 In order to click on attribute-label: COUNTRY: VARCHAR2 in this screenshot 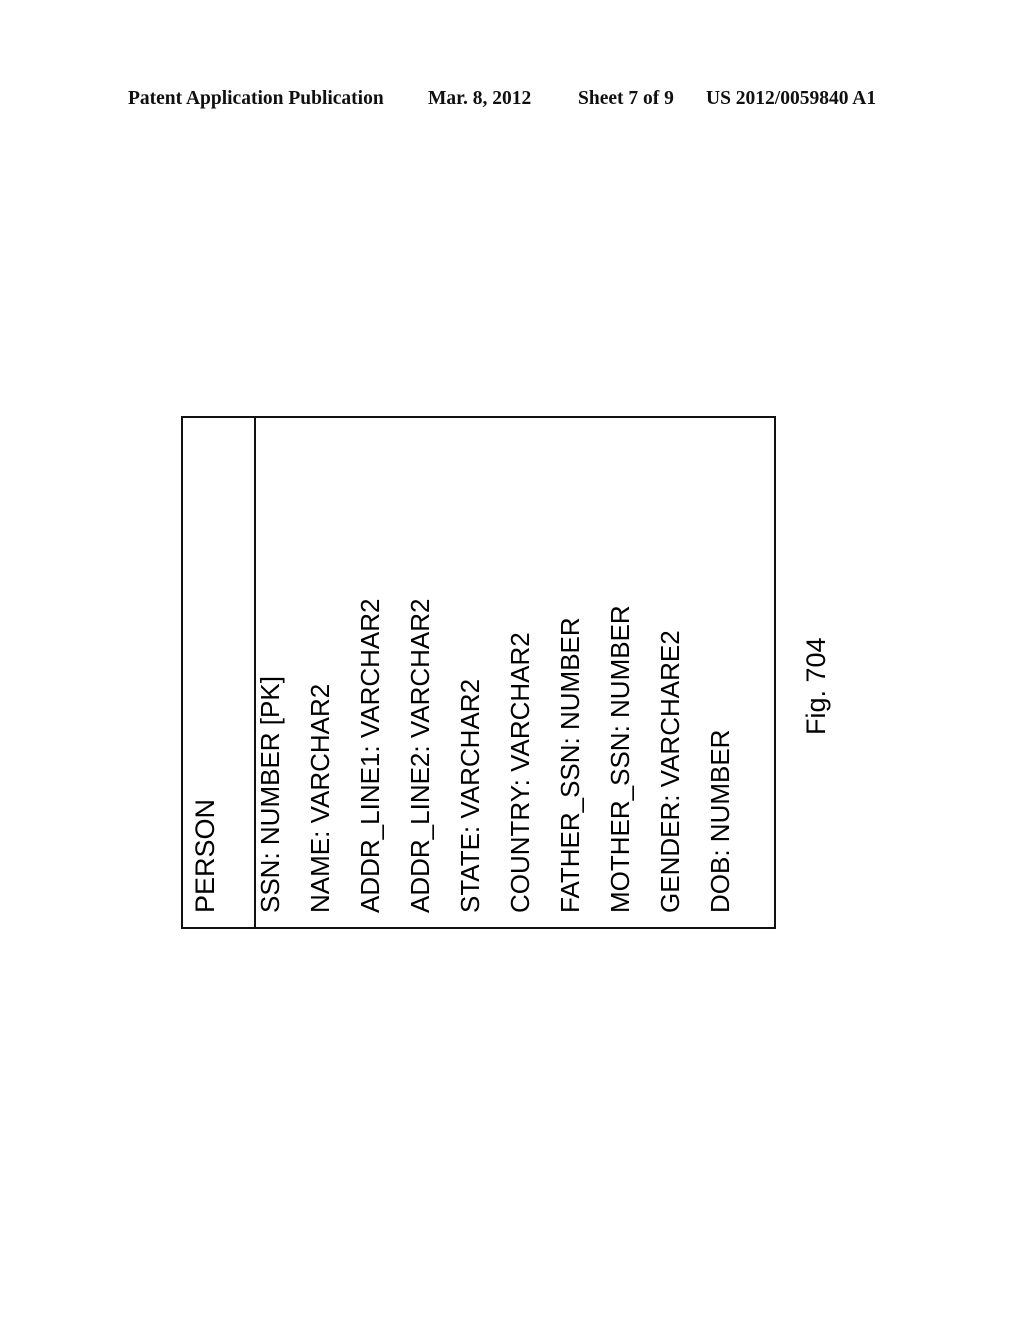, I will do `click(520, 772)`.